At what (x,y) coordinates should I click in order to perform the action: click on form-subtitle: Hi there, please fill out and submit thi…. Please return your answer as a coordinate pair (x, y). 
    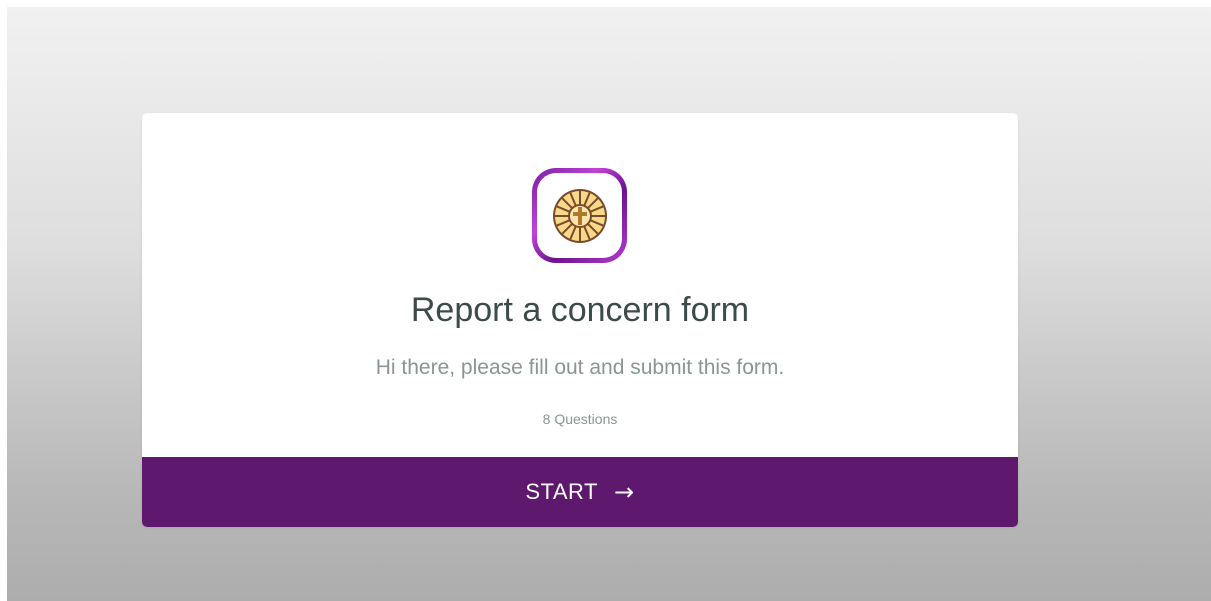
    Looking at the image, I should click on (580, 367).